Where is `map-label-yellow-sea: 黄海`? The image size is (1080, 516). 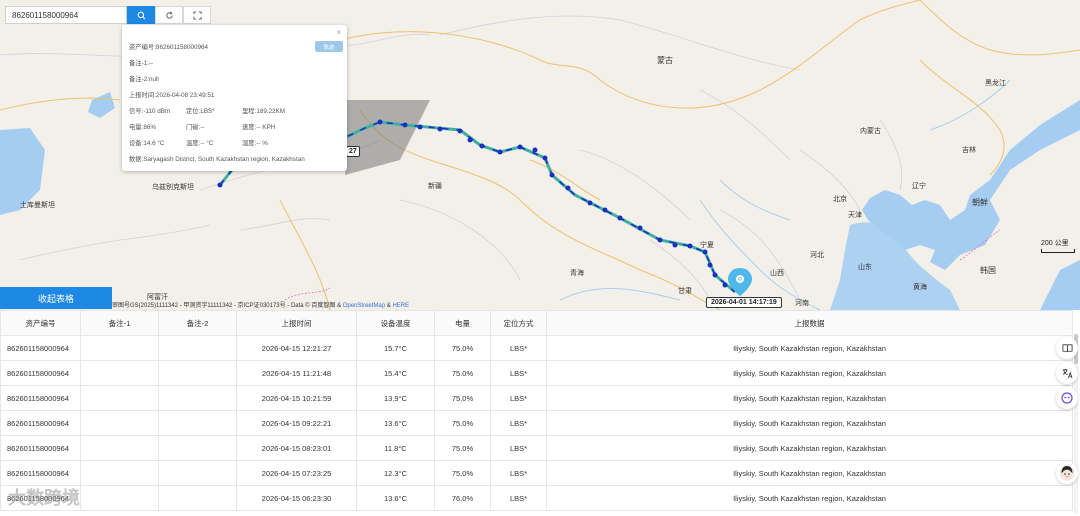
map-label-yellow-sea: 黄海 is located at coordinates (920, 287).